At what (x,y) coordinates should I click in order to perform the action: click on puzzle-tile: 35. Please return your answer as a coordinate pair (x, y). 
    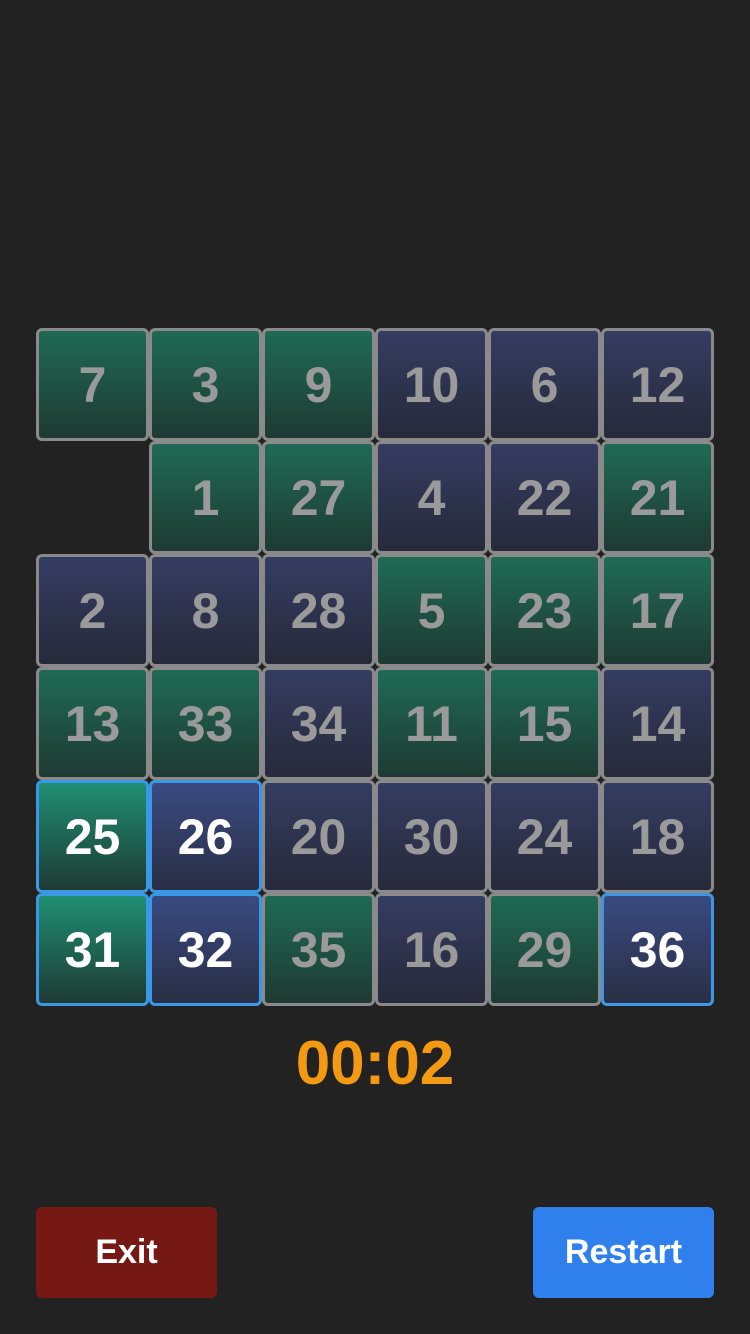
    Looking at the image, I should click on (318, 949).